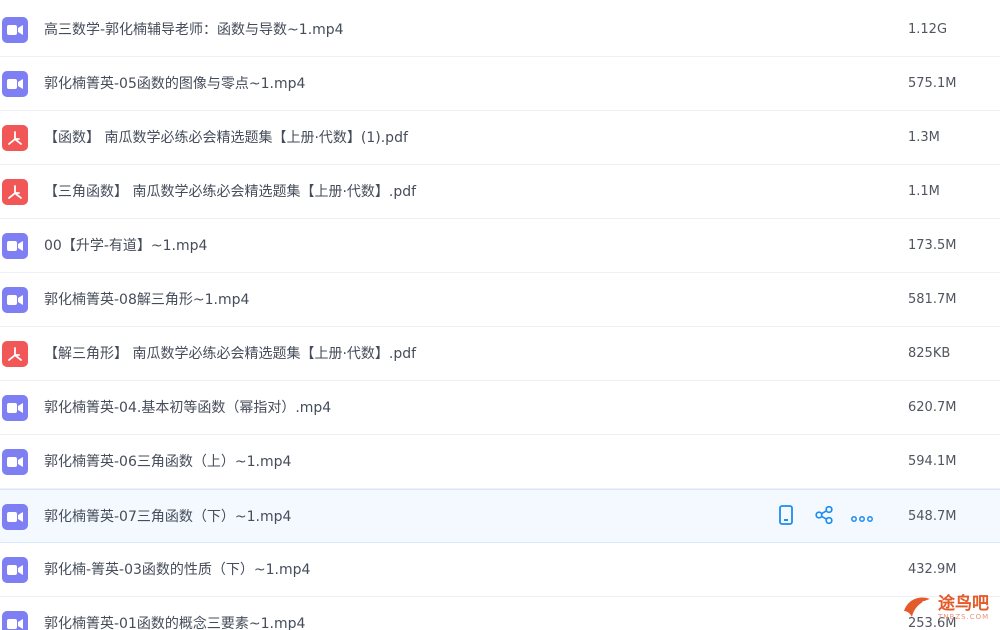 Image resolution: width=1000 pixels, height=630 pixels. I want to click on watermark-logo-icon, so click(917, 608).